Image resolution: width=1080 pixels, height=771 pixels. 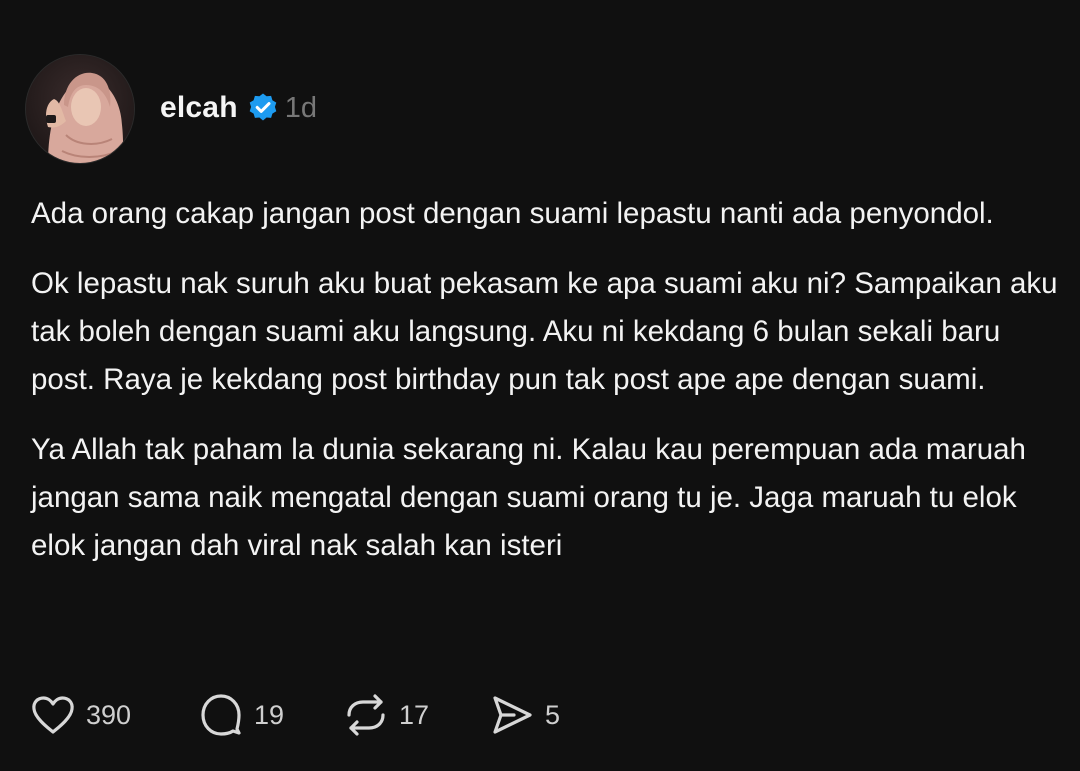 I want to click on like-button: 390, so click(x=115, y=715).